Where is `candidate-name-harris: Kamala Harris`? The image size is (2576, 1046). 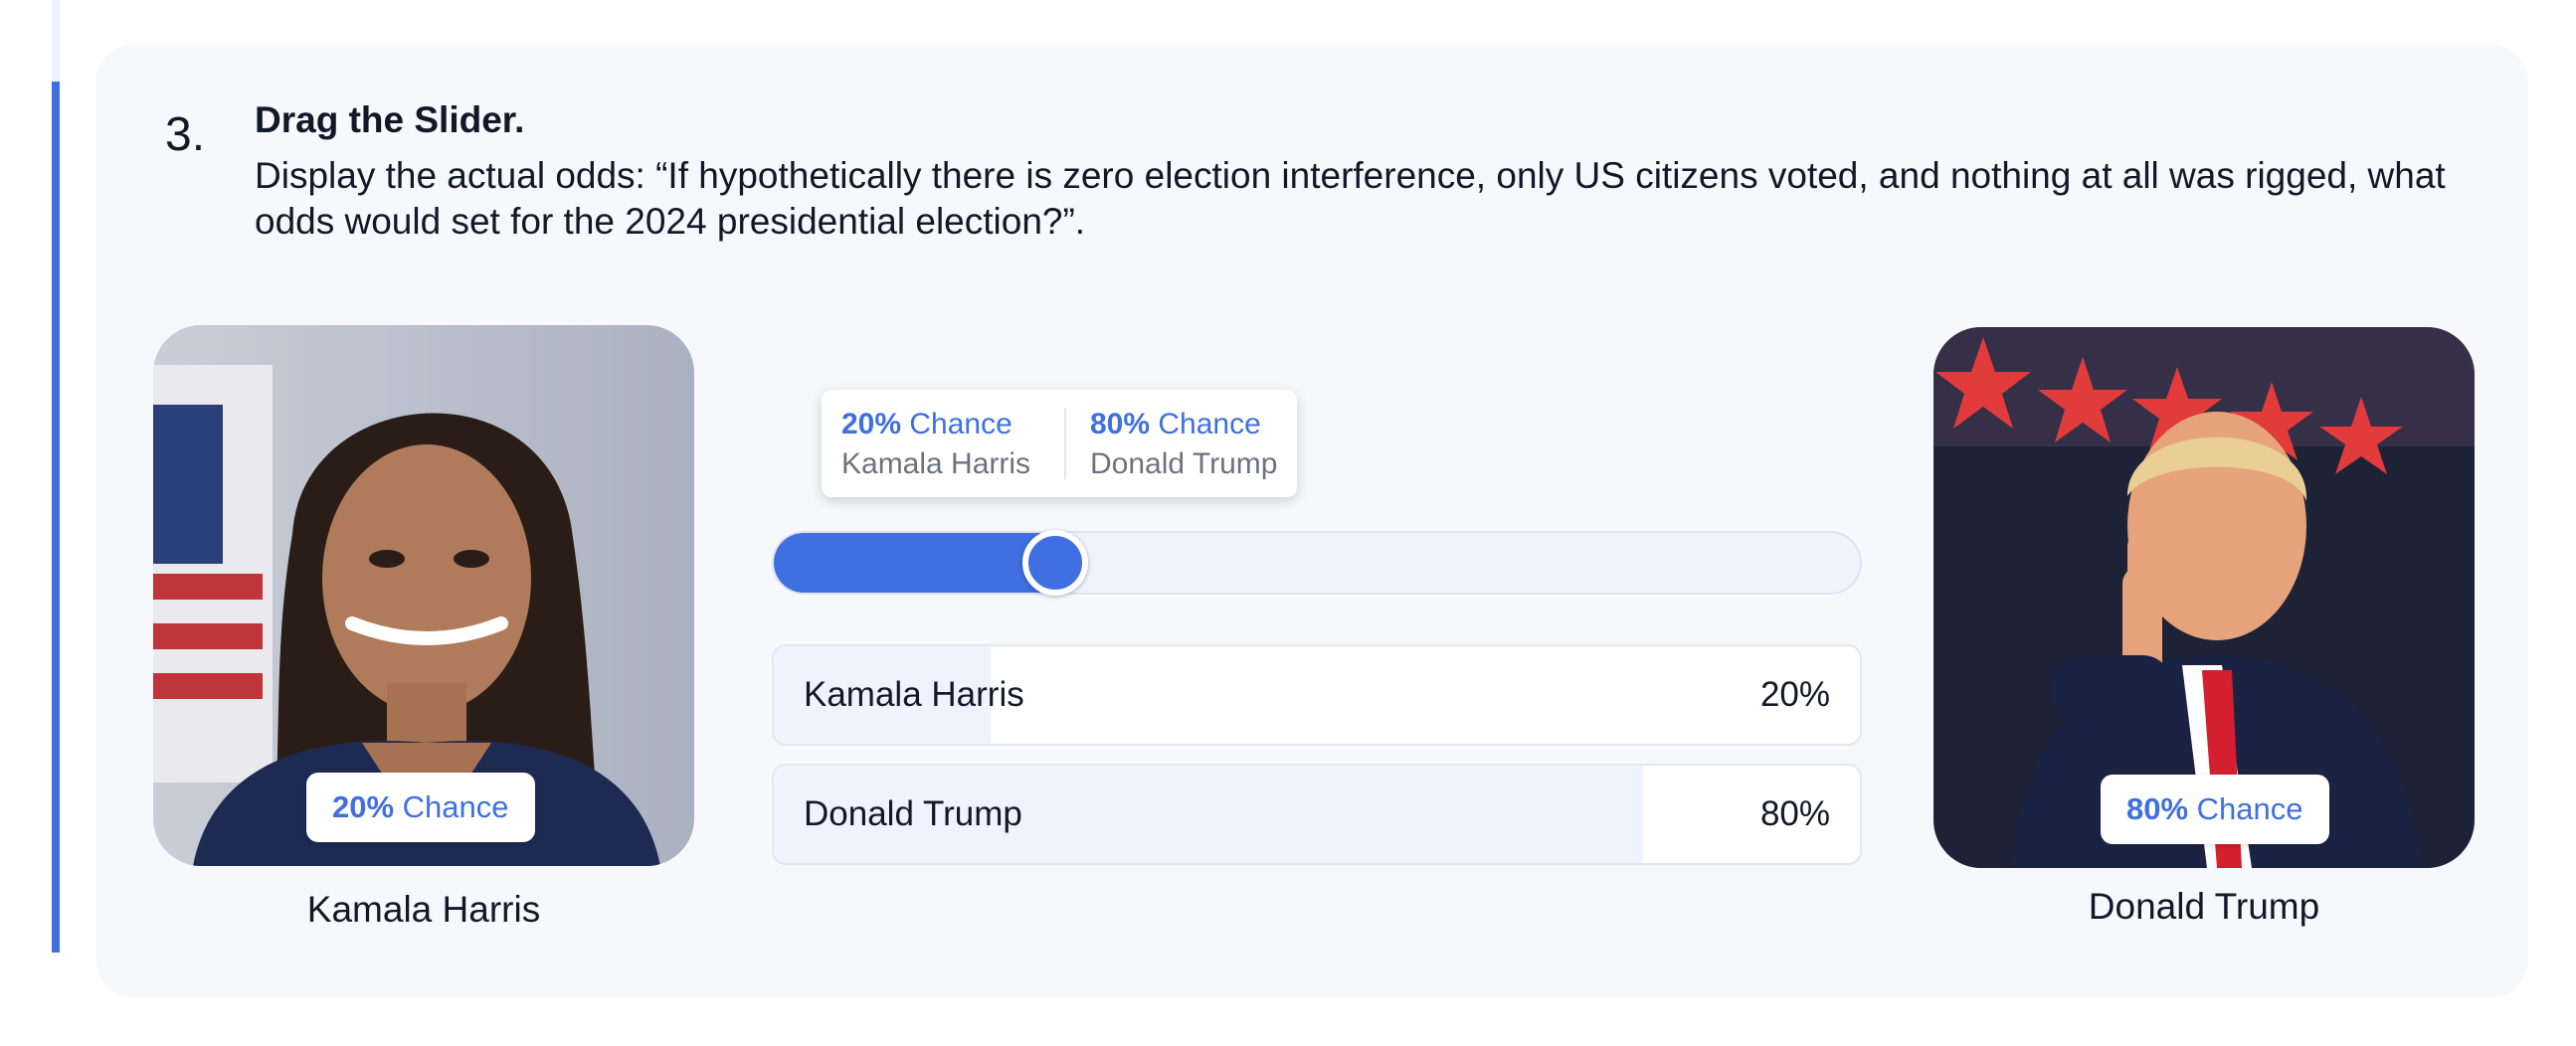 candidate-name-harris: Kamala Harris is located at coordinates (423, 909).